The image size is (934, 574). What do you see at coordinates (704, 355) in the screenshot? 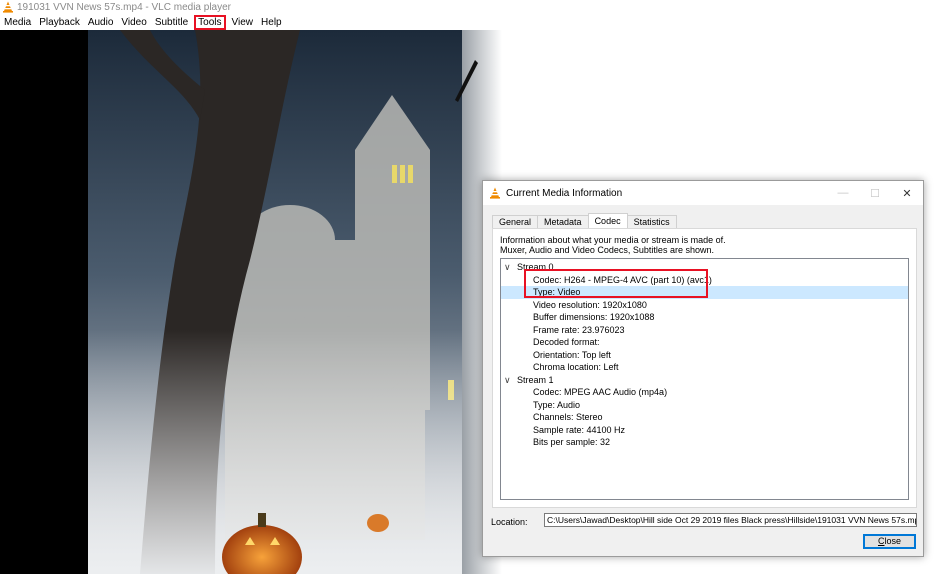
I see `tree-item: Orientation: Top left` at bounding box center [704, 355].